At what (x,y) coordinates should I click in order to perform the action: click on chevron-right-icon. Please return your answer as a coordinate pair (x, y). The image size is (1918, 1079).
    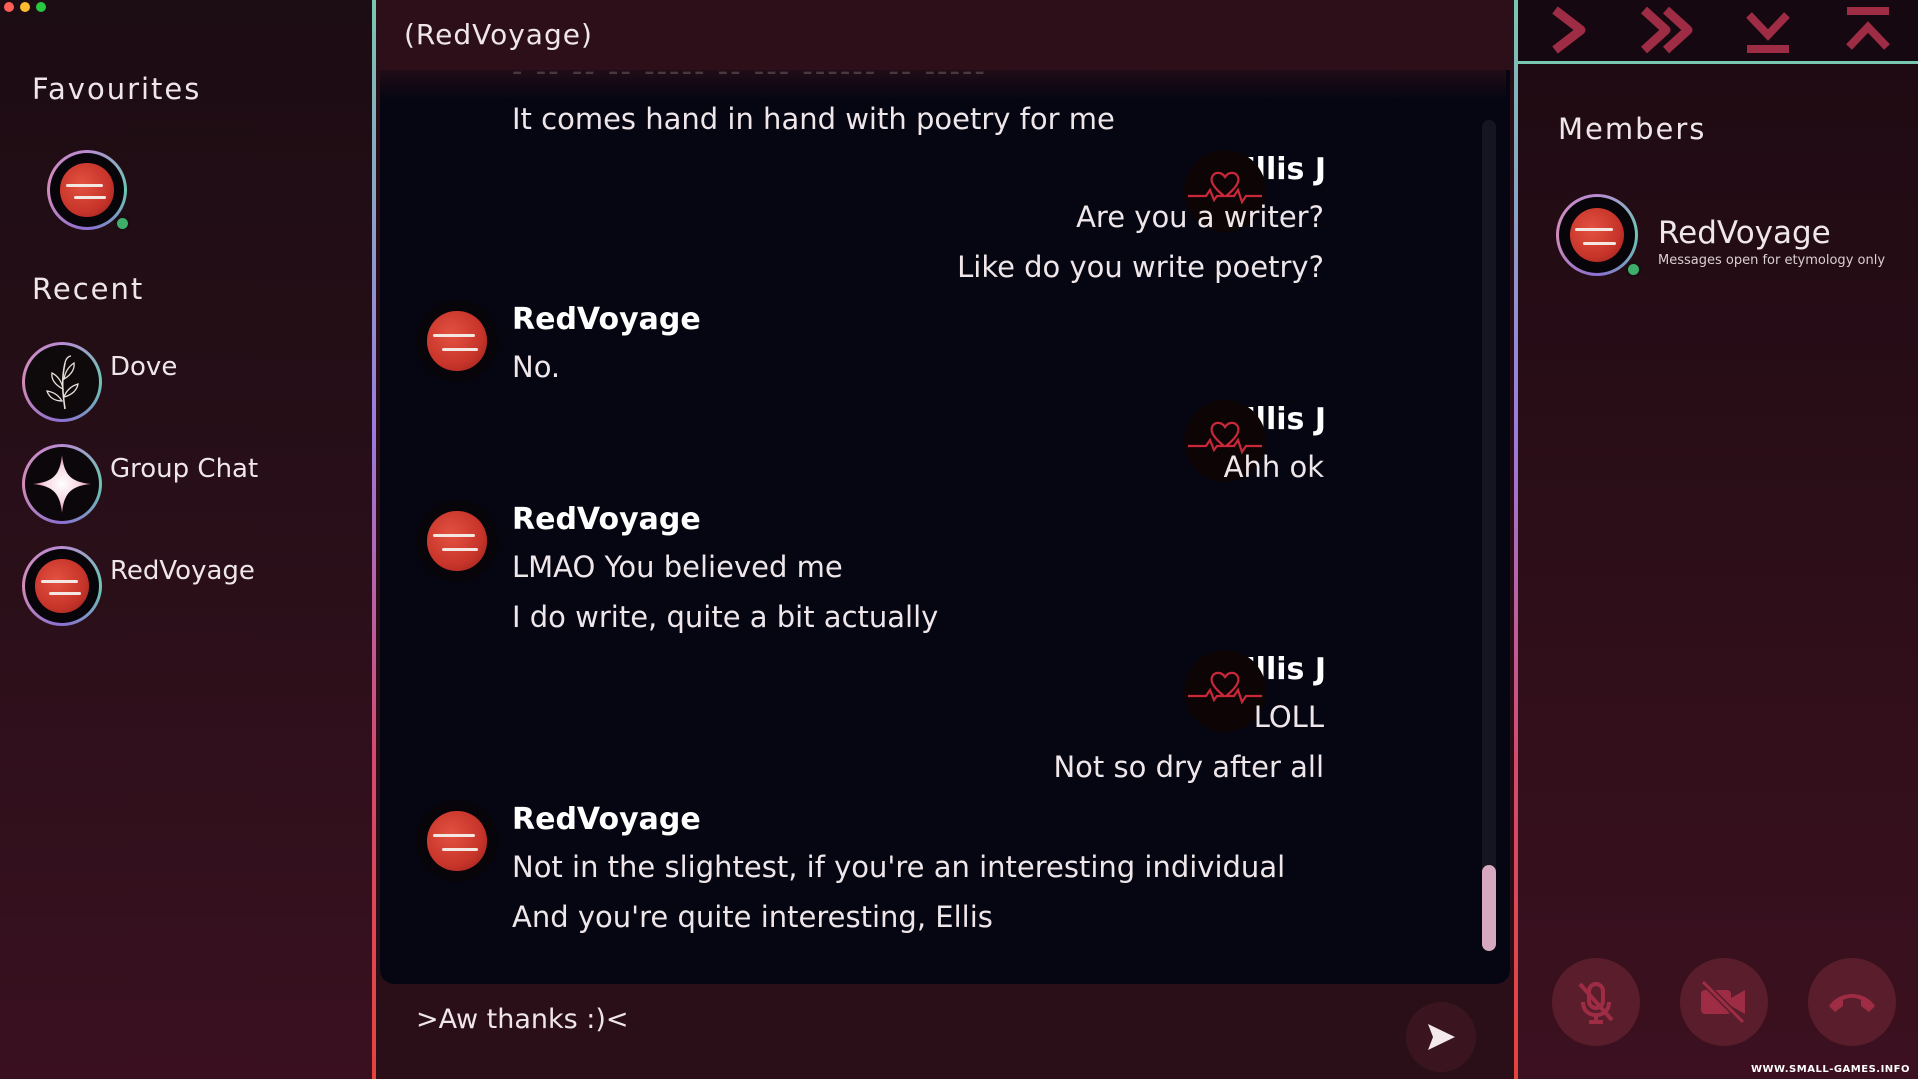
    Looking at the image, I should click on (1569, 30).